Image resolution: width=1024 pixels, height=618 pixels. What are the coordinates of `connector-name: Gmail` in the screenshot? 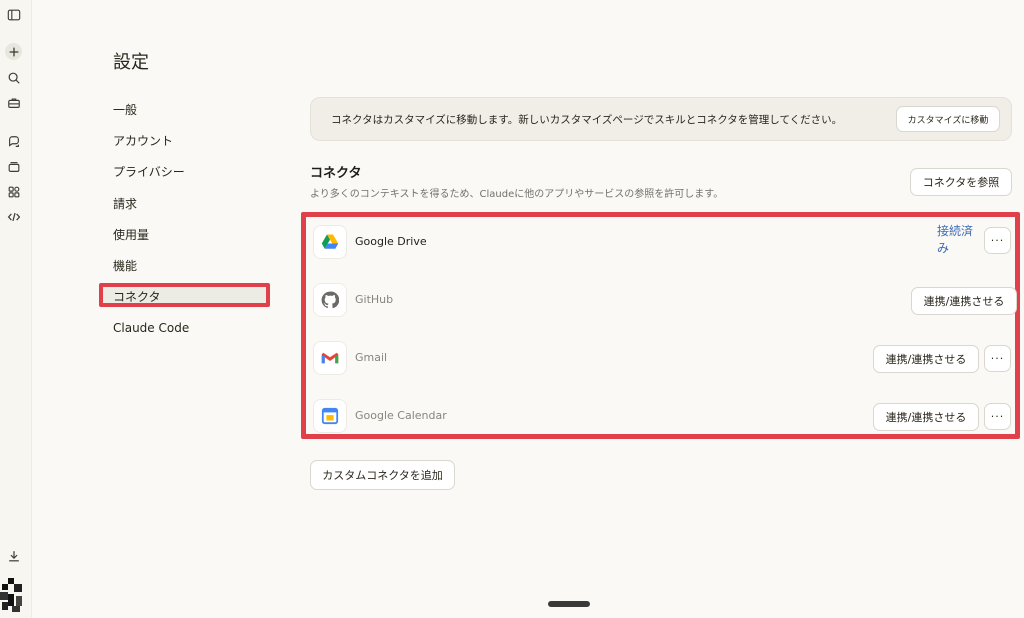 It's located at (371, 357).